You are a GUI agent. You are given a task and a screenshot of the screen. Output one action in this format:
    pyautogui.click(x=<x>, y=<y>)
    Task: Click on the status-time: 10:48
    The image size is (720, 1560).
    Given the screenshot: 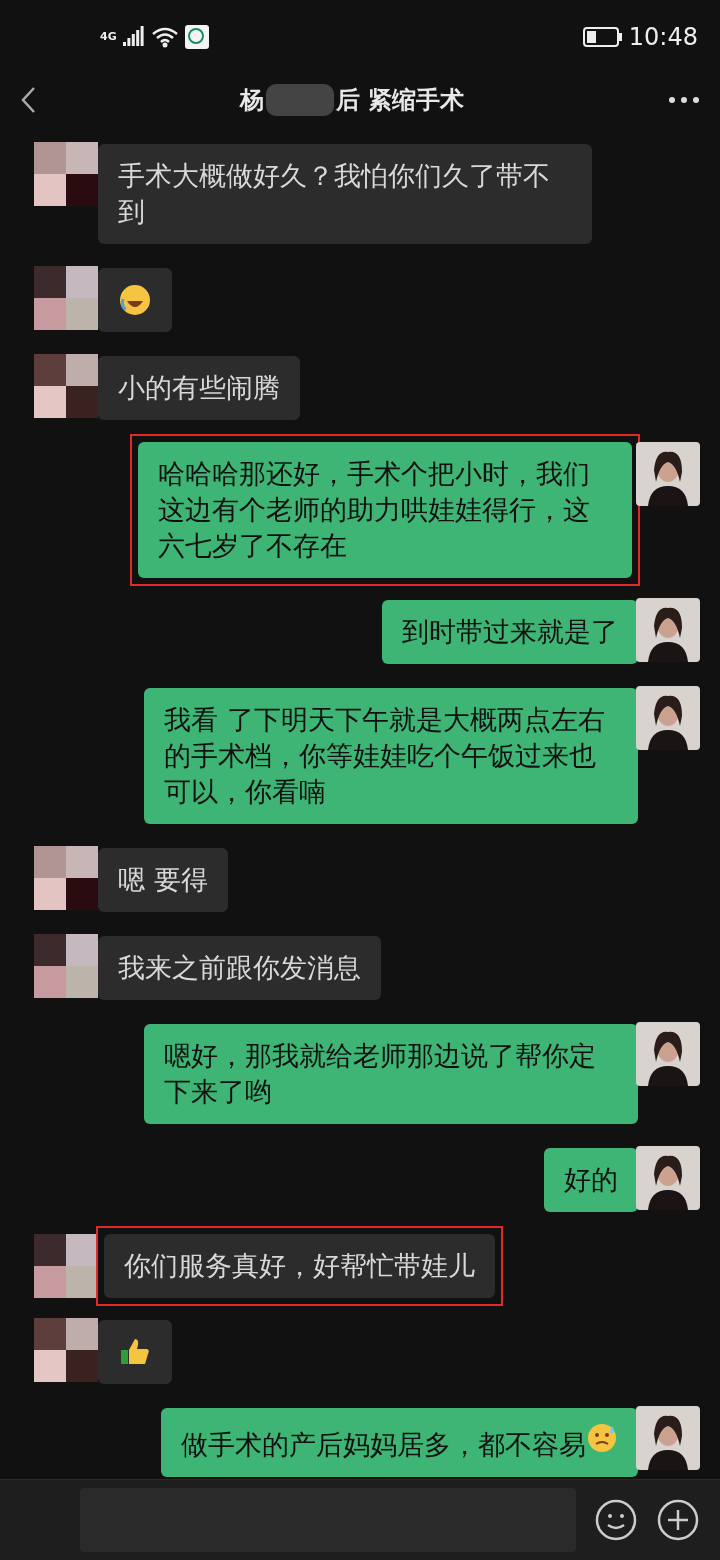 What is the action you would take?
    pyautogui.click(x=663, y=36)
    